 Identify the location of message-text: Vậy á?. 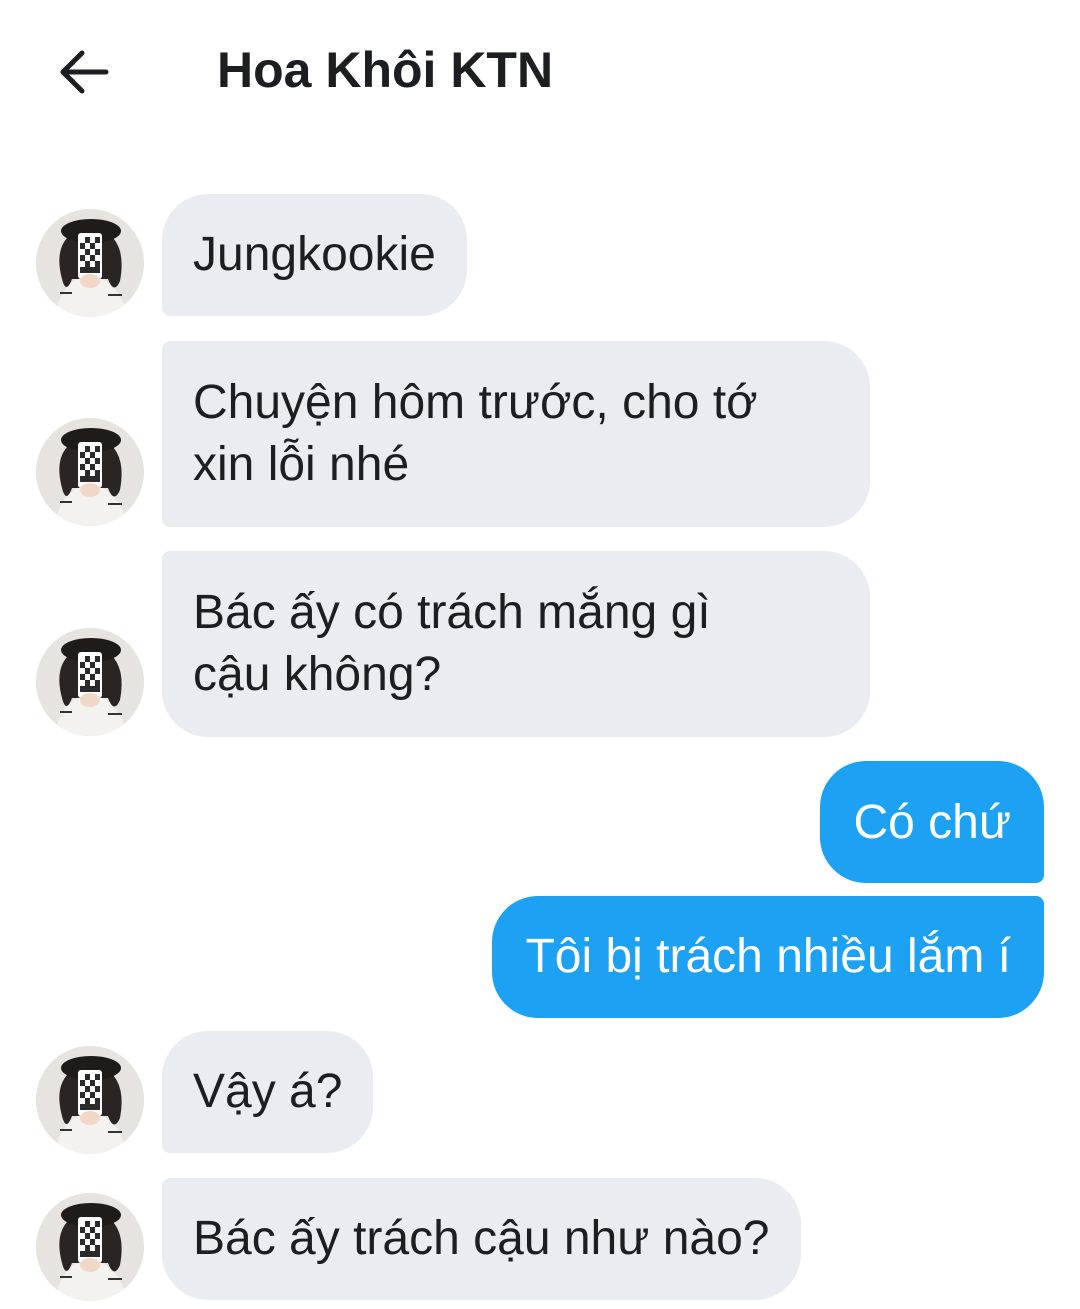
(268, 1091).